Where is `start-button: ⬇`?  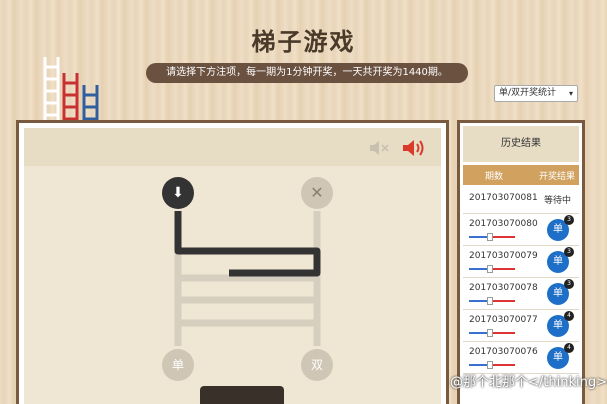 start-button: ⬇ is located at coordinates (178, 193).